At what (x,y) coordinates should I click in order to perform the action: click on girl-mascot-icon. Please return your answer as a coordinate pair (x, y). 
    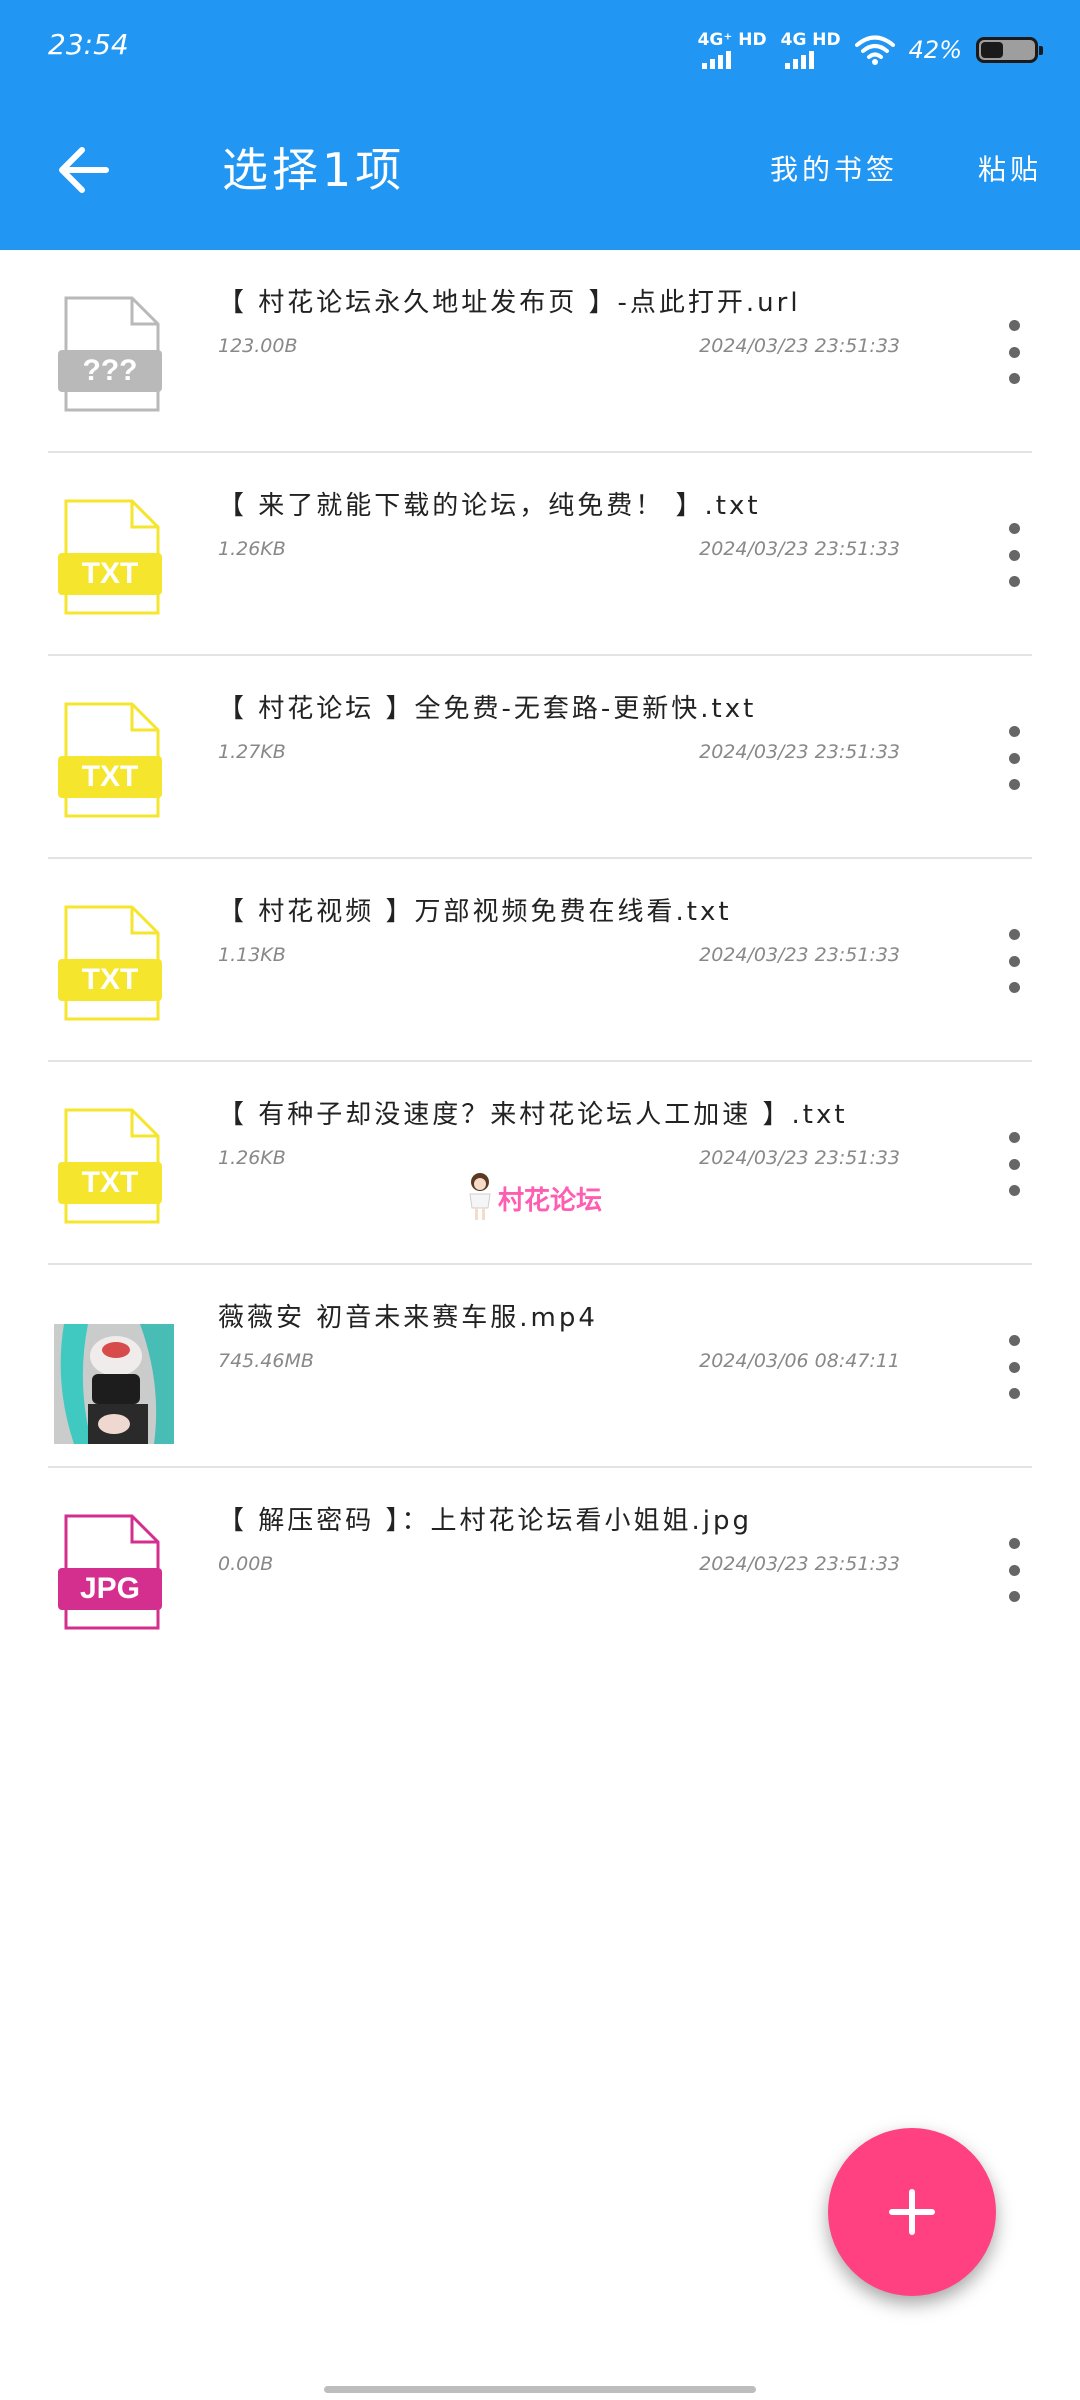
    Looking at the image, I should click on (480, 1196).